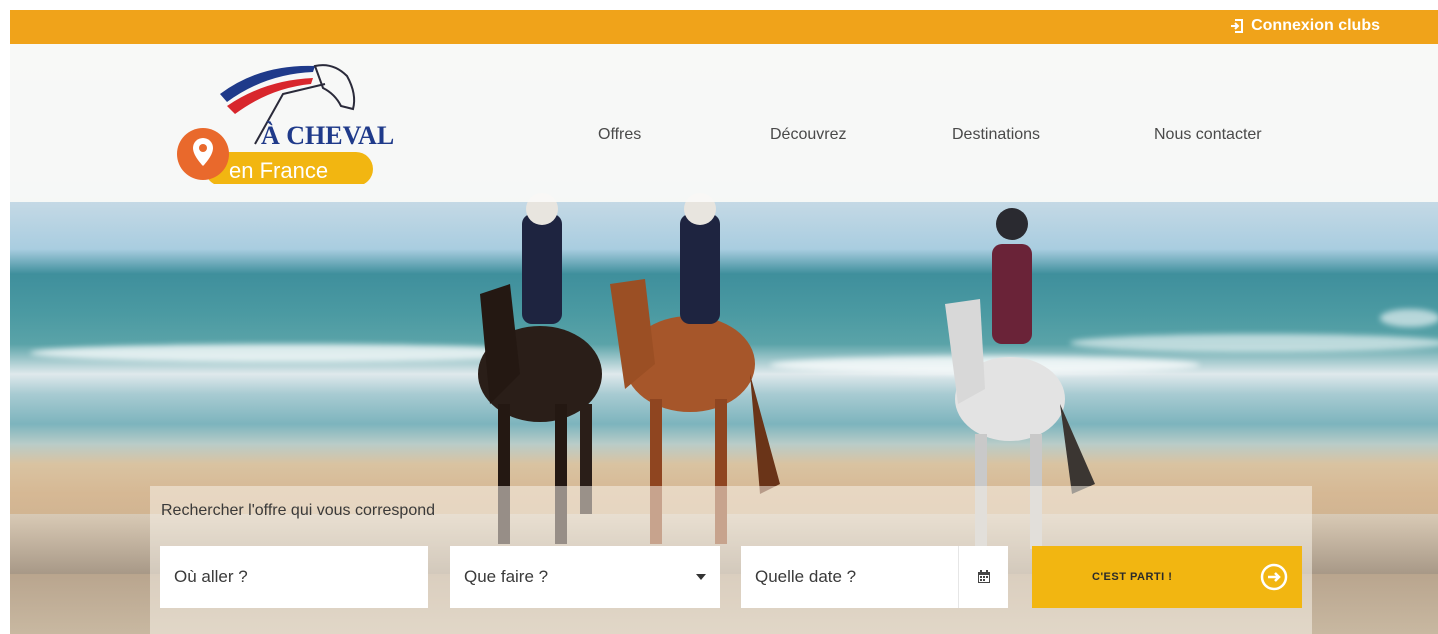 The image size is (1438, 634). What do you see at coordinates (327, 135) in the screenshot?
I see `brand-line1: À CHEVAL` at bounding box center [327, 135].